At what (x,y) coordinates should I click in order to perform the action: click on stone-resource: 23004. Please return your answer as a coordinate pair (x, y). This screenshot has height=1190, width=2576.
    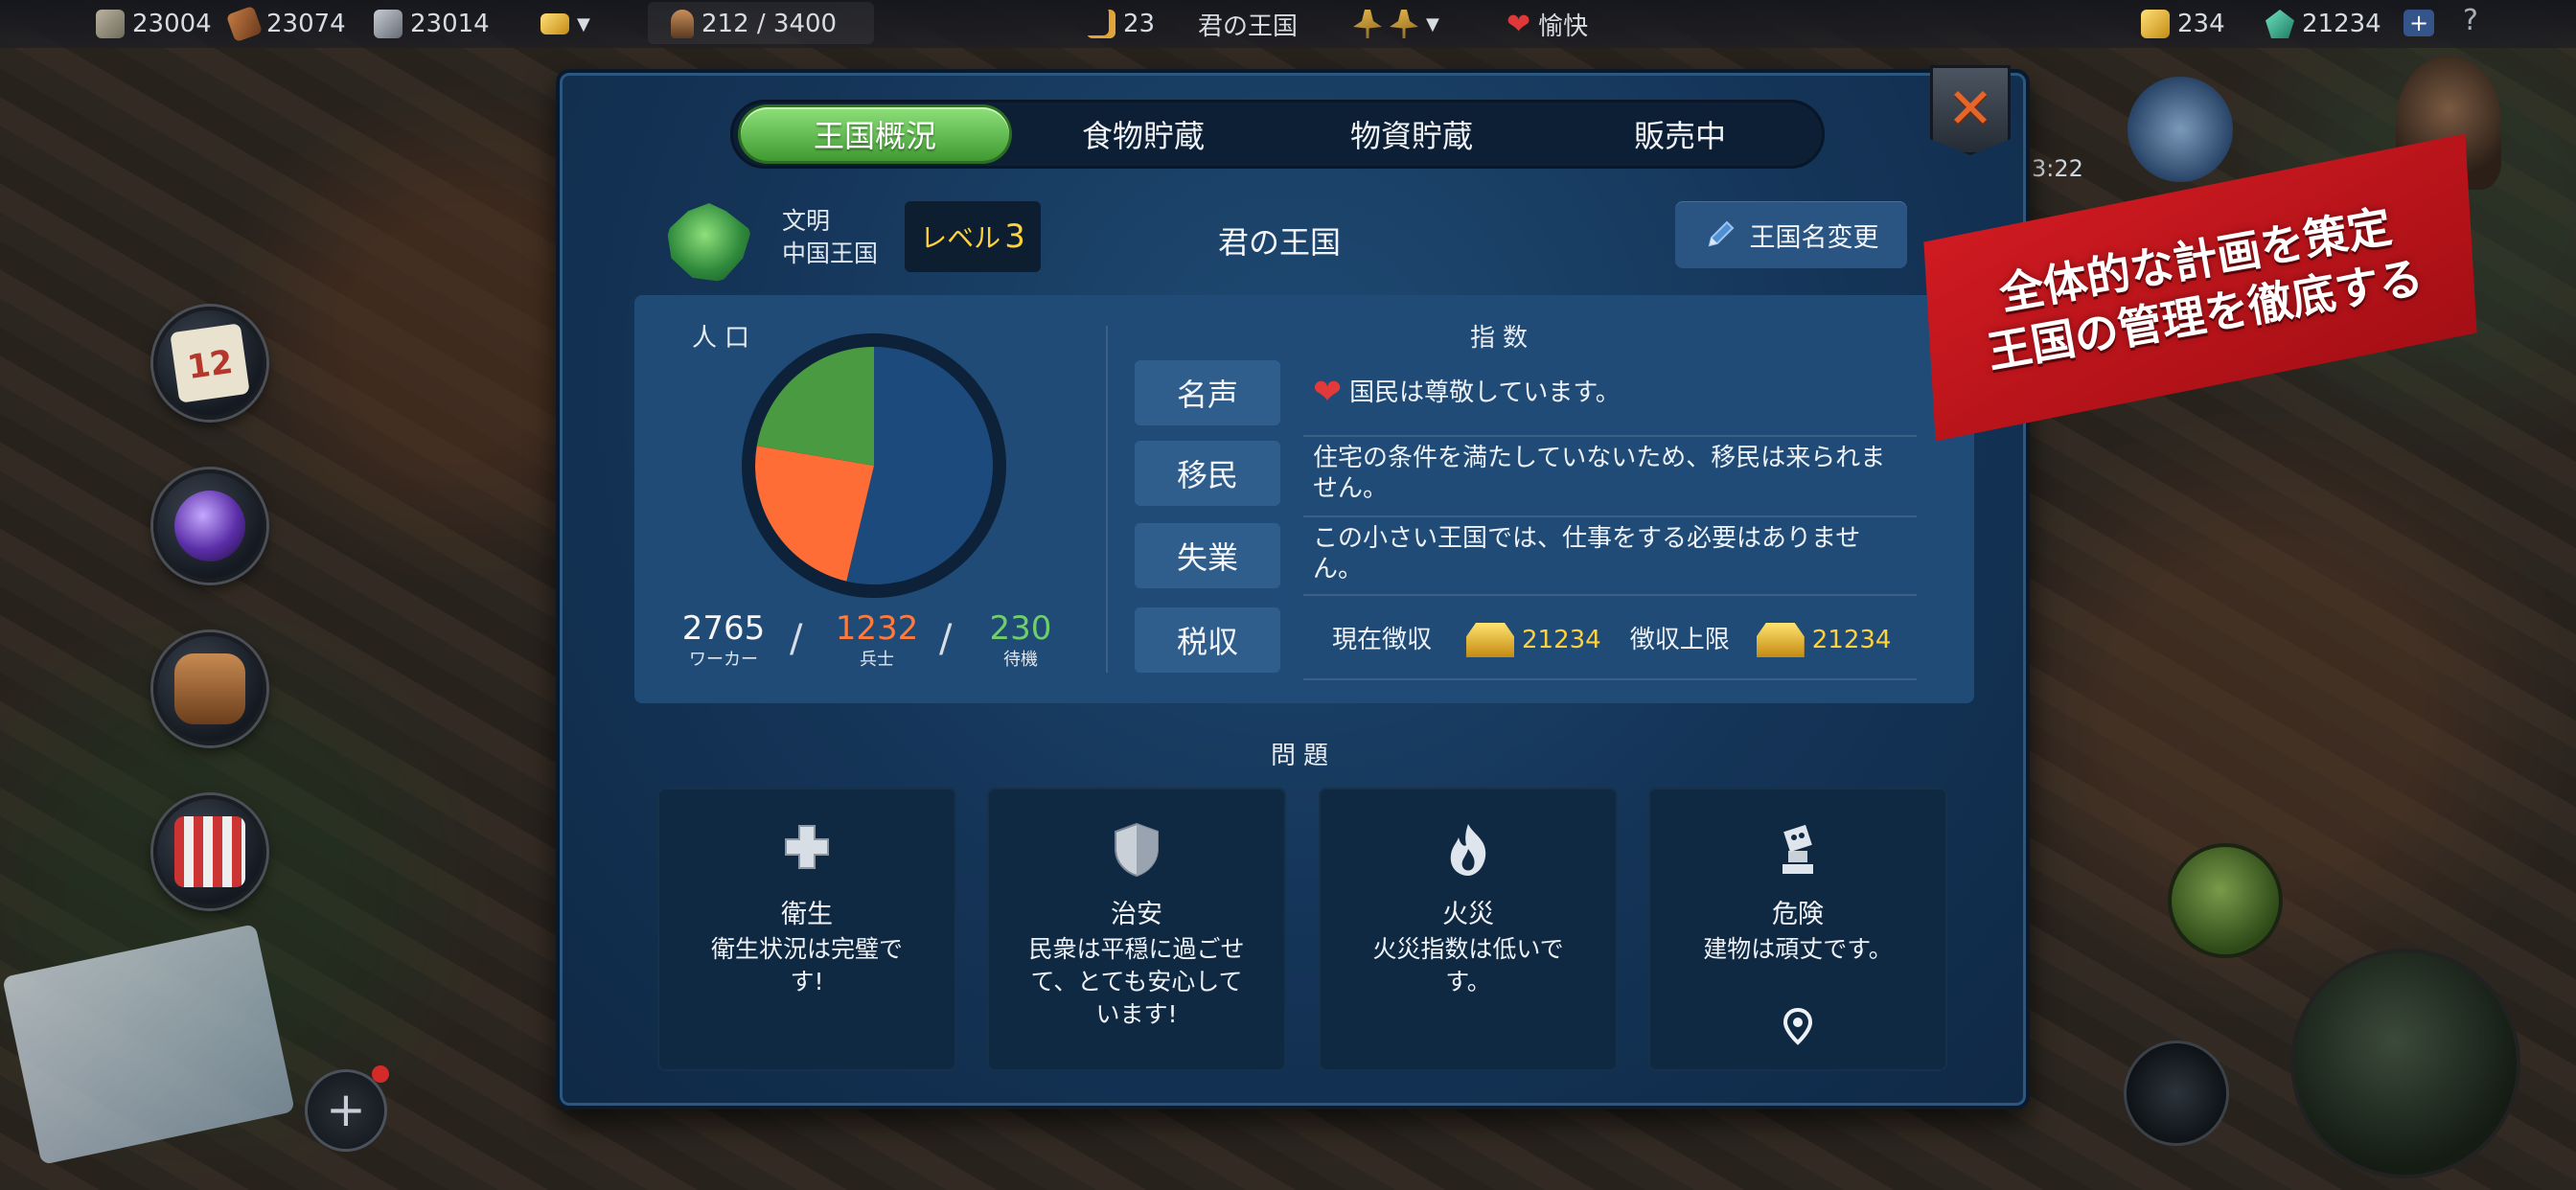
    Looking at the image, I should click on (154, 24).